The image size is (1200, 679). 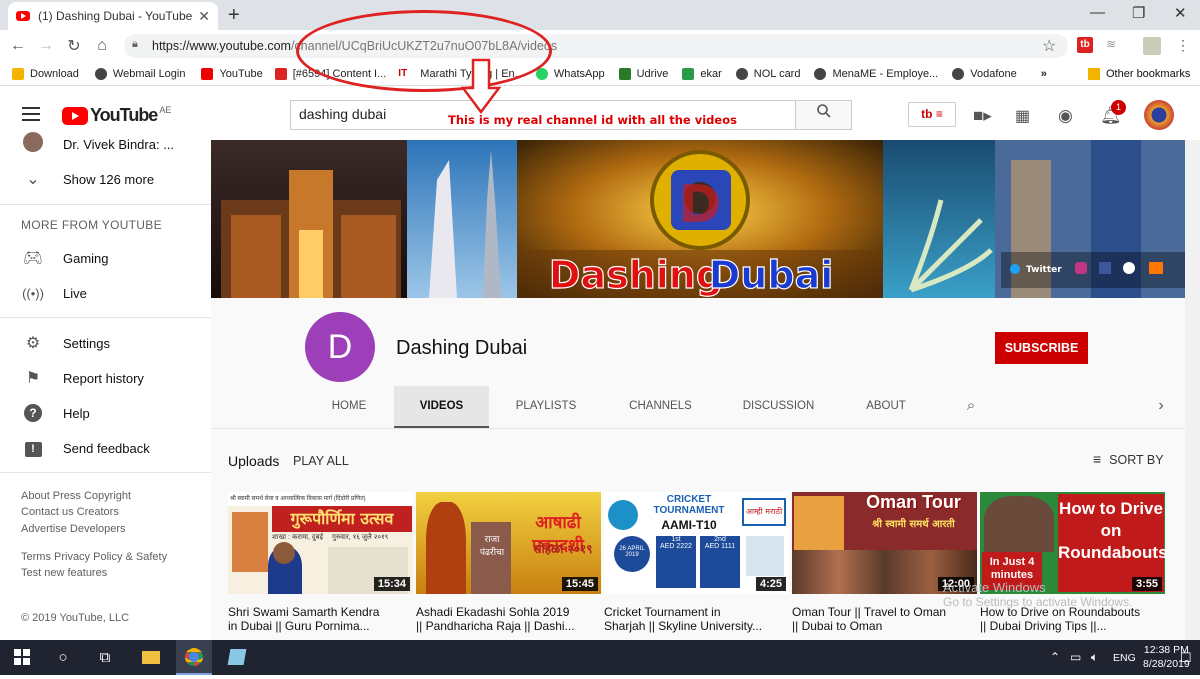 What do you see at coordinates (105, 413) in the screenshot?
I see `sidebar-item-help: ? Help` at bounding box center [105, 413].